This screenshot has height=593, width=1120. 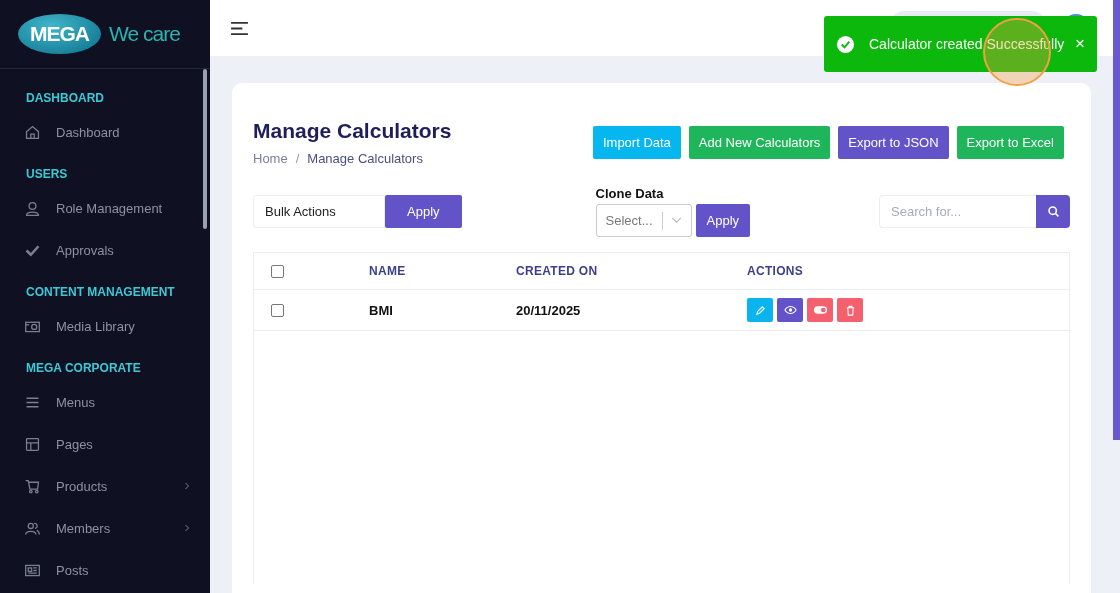 What do you see at coordinates (1116, 220) in the screenshot?
I see `scrollbar` at bounding box center [1116, 220].